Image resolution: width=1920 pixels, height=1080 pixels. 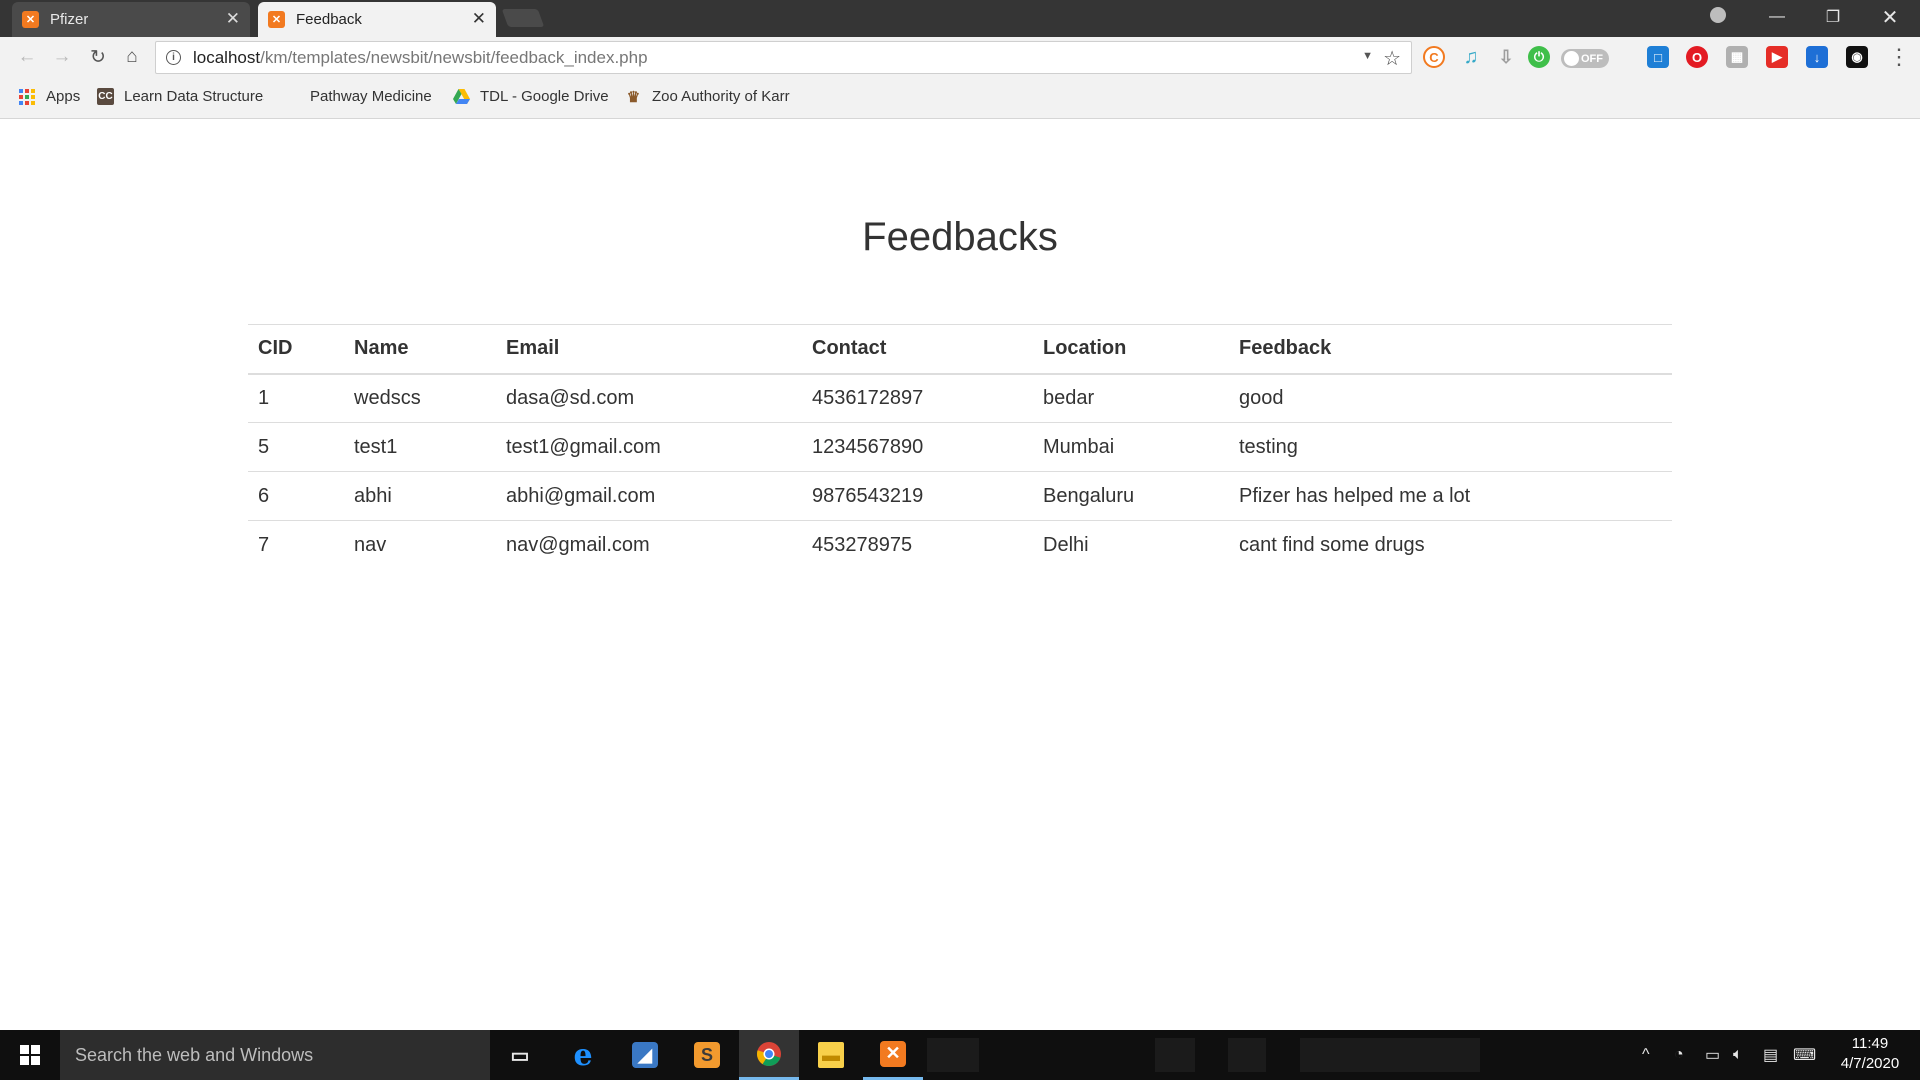 I want to click on start-button, so click(x=30, y=1055).